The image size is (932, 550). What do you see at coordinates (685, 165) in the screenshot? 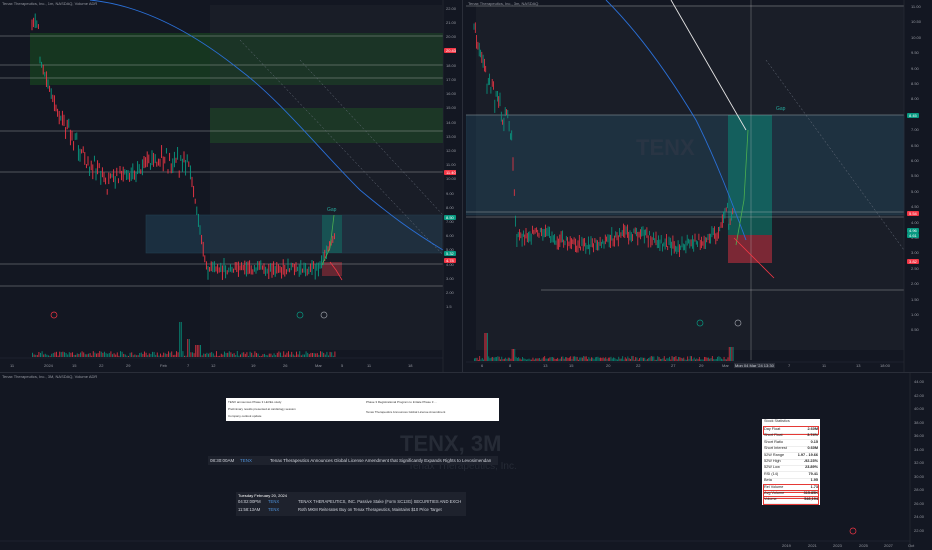
I see `gap-zone-box` at bounding box center [685, 165].